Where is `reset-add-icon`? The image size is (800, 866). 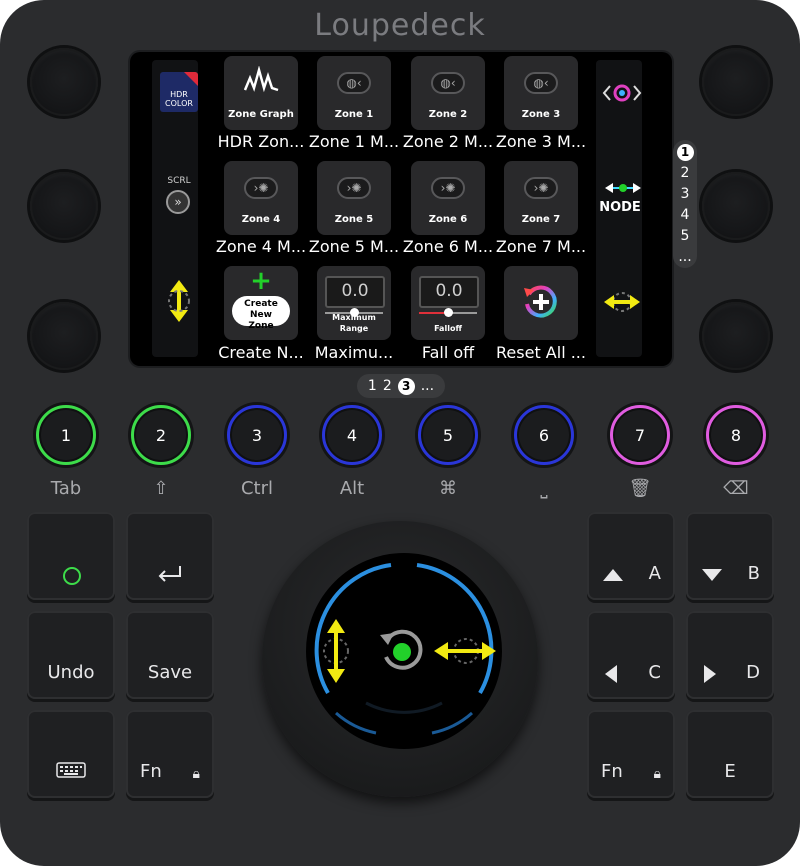 reset-add-icon is located at coordinates (540, 301).